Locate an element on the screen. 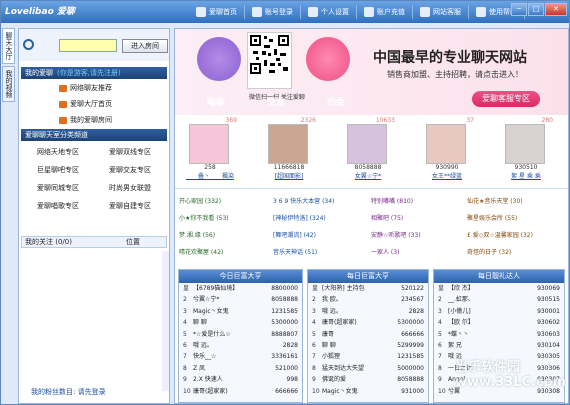 The height and width of the screenshot is (405, 570). host-card: 369 258 ____叠丶____楓染 is located at coordinates (210, 148).